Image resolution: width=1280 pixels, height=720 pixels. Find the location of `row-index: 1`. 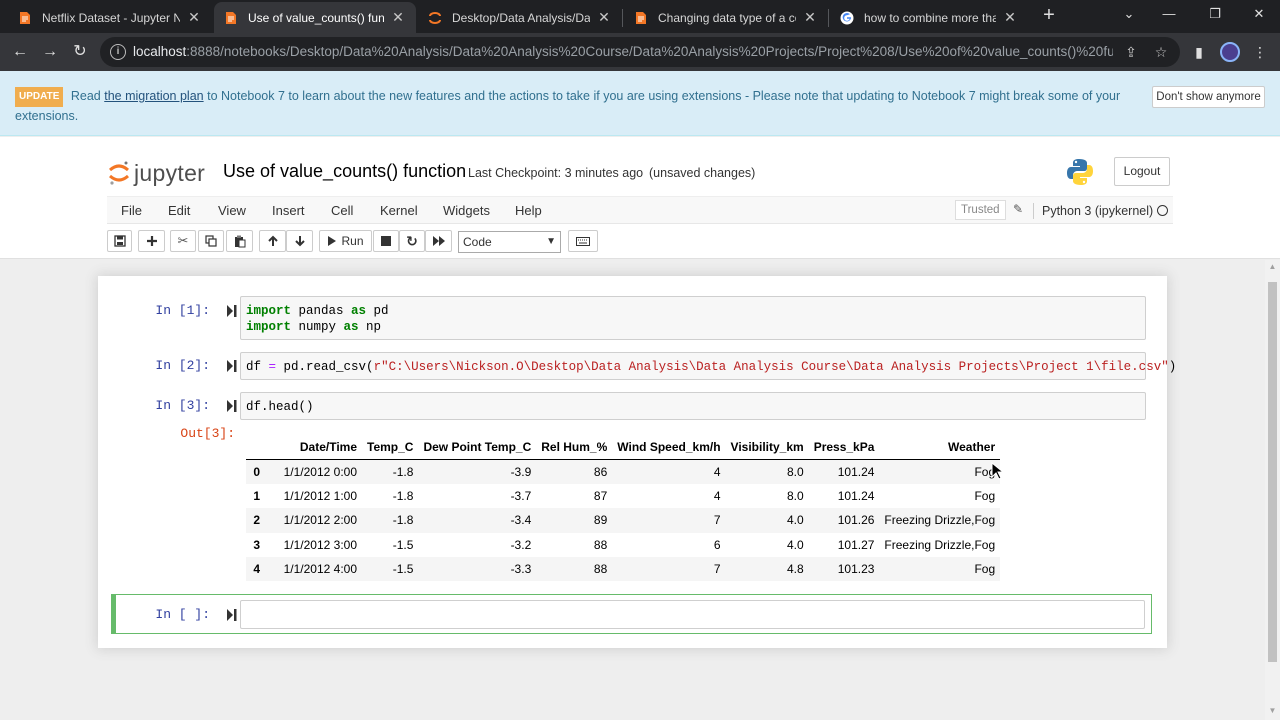

row-index: 1 is located at coordinates (256, 495).